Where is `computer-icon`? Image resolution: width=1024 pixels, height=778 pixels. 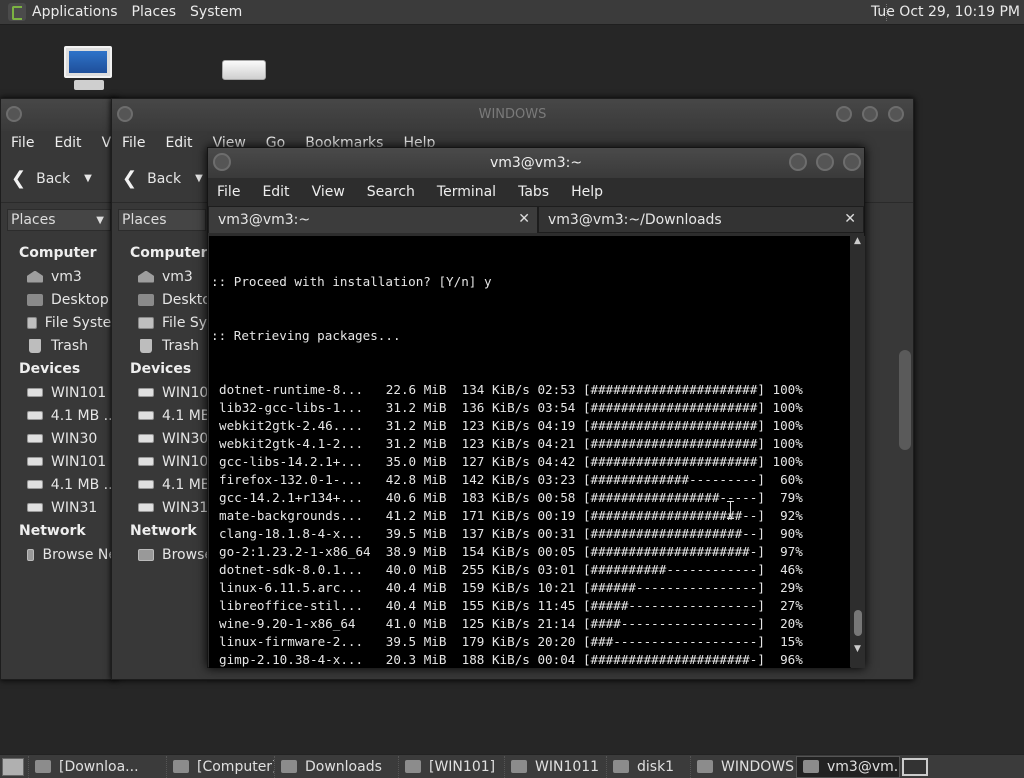 computer-icon is located at coordinates (88, 69).